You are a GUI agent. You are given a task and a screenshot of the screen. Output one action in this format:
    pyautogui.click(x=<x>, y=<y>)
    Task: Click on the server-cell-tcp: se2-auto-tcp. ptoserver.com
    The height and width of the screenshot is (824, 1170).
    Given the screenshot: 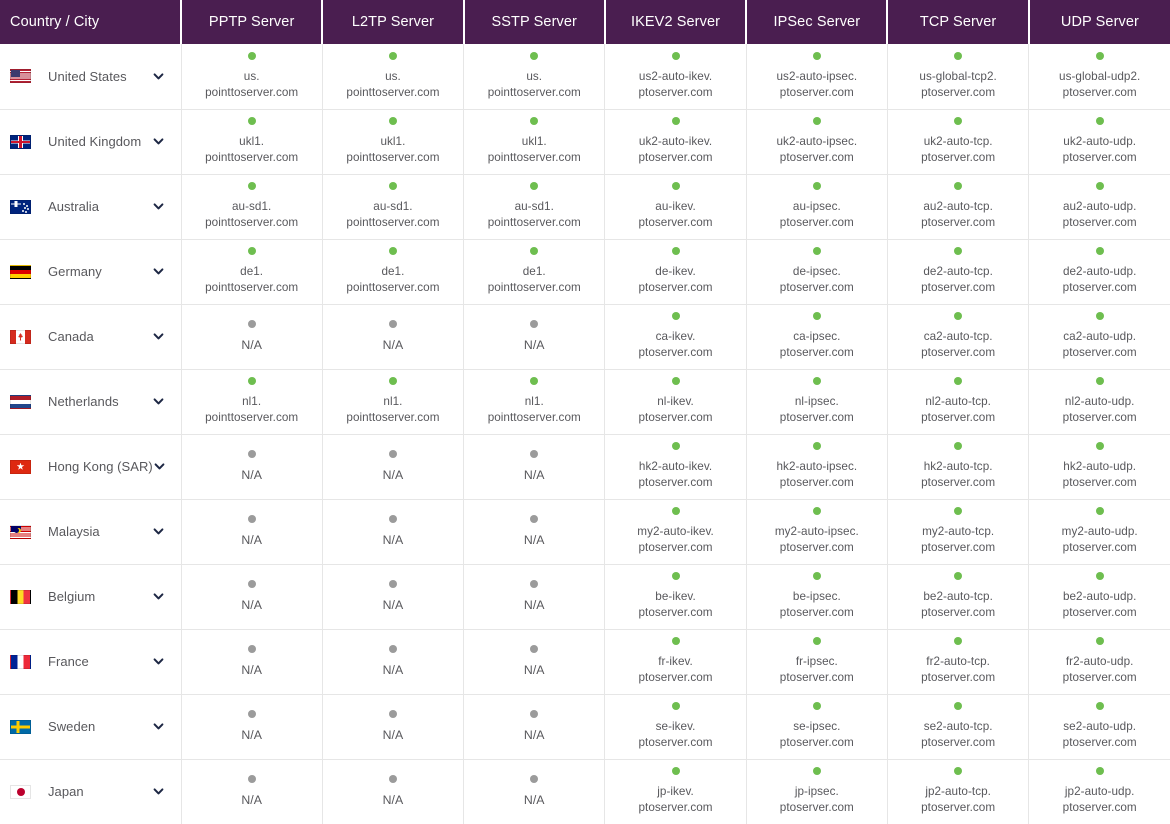 What is the action you would take?
    pyautogui.click(x=958, y=727)
    